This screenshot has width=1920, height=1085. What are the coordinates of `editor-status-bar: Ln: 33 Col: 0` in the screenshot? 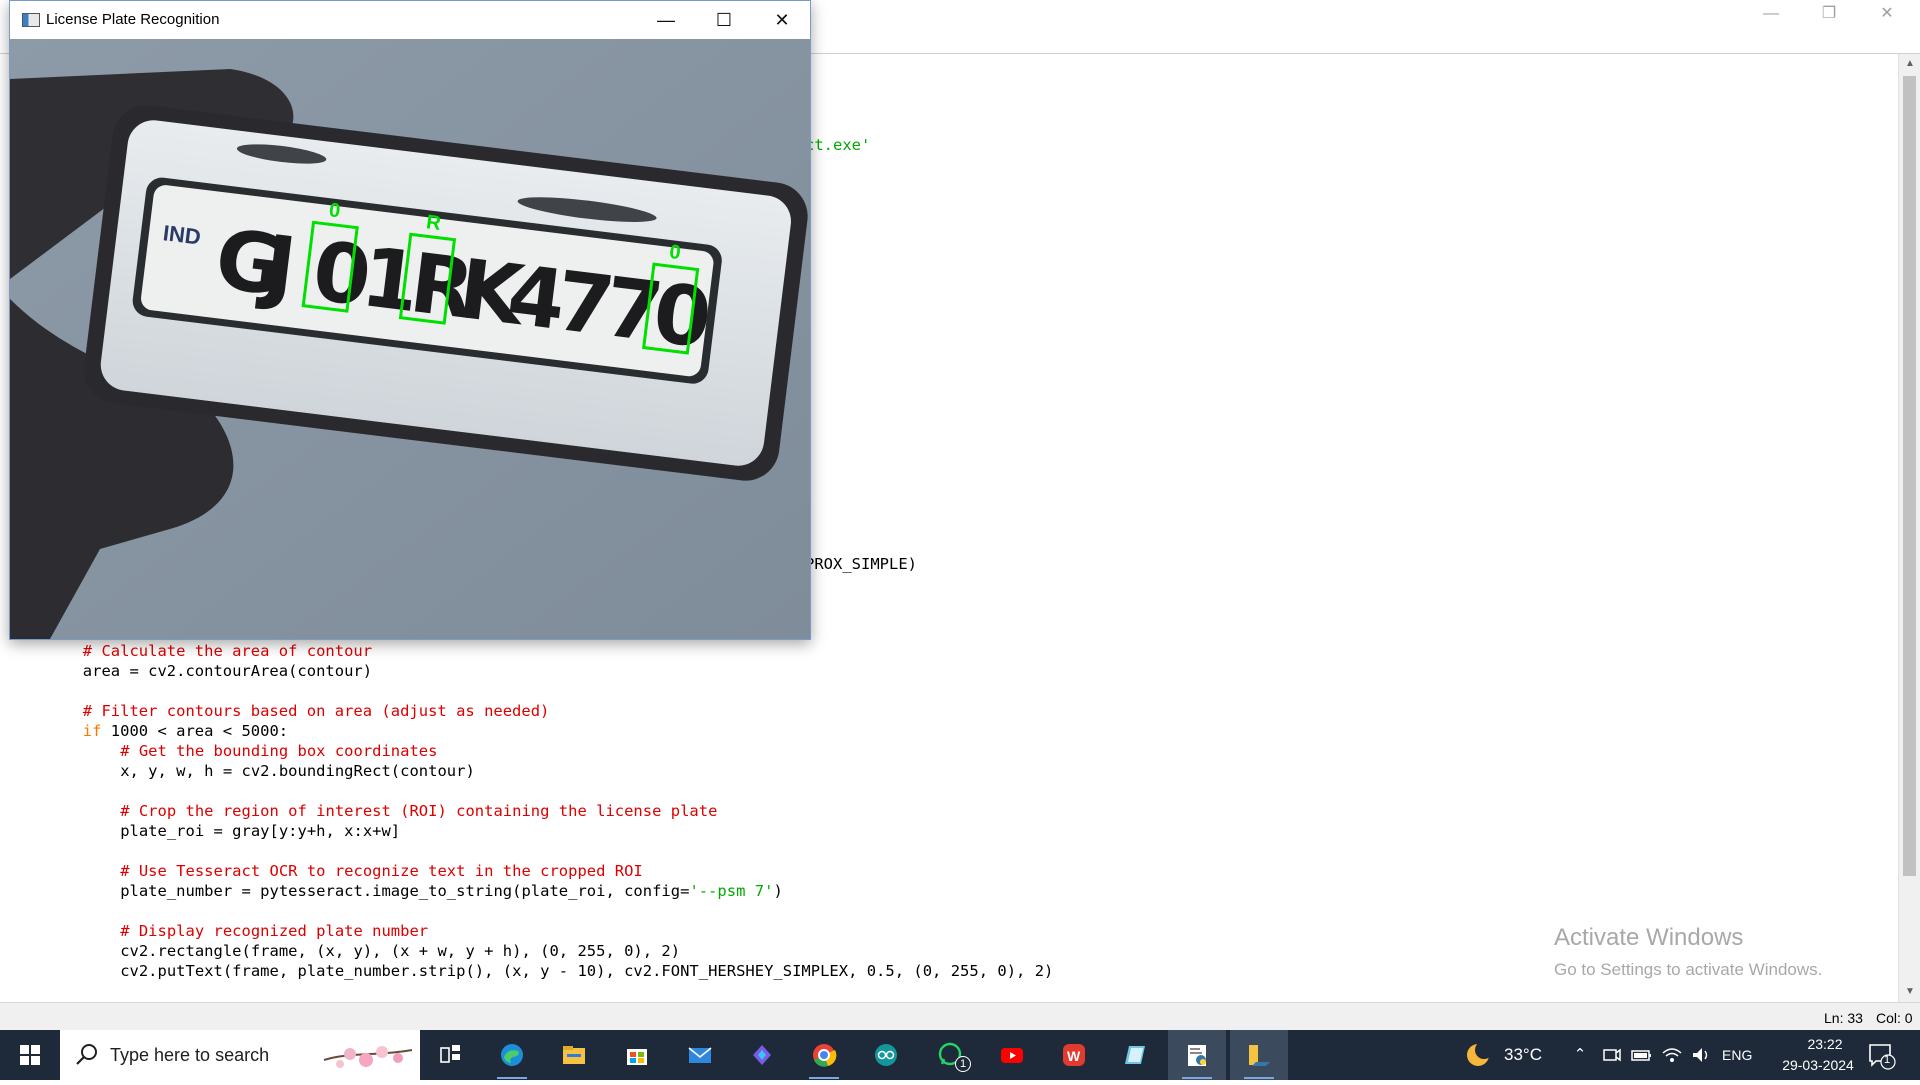 It's located at (960, 1016).